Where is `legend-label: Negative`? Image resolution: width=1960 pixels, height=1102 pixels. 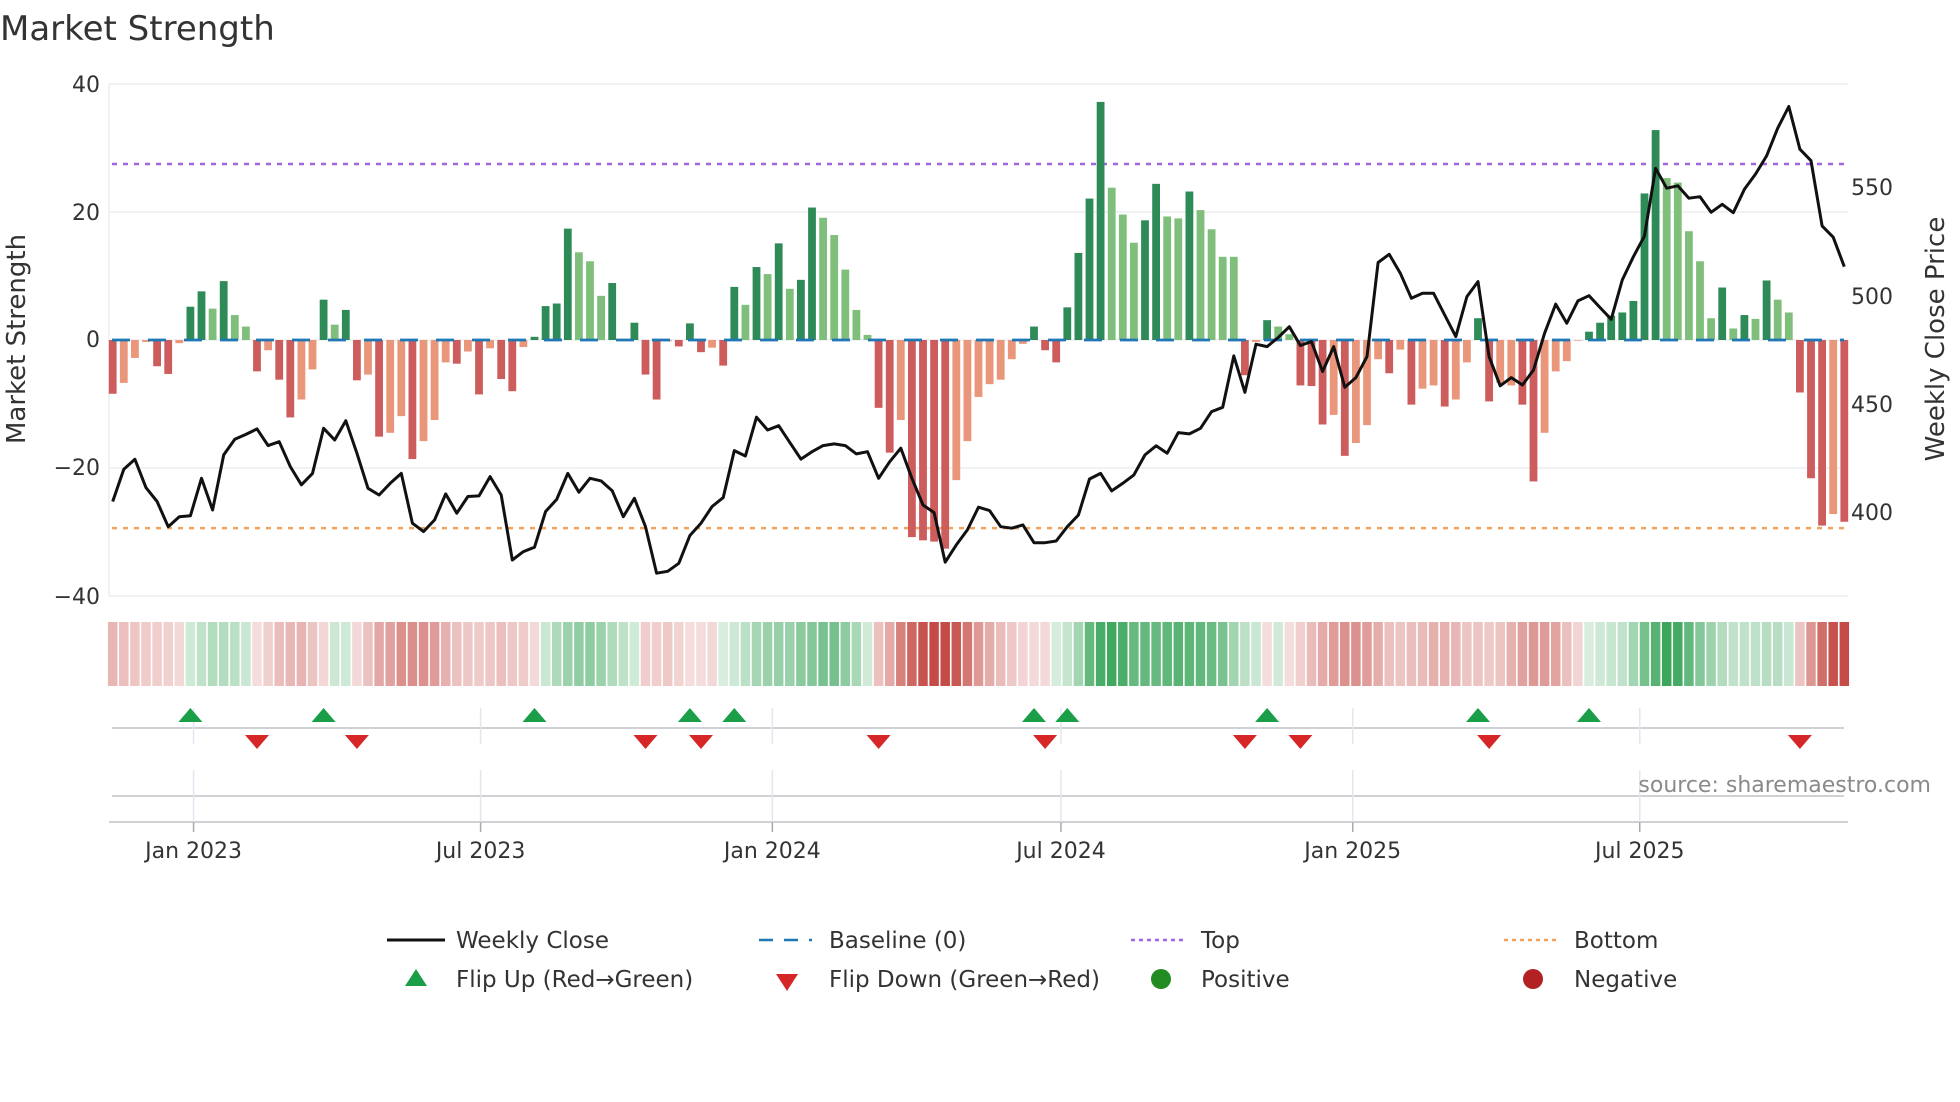 legend-label: Negative is located at coordinates (1625, 980).